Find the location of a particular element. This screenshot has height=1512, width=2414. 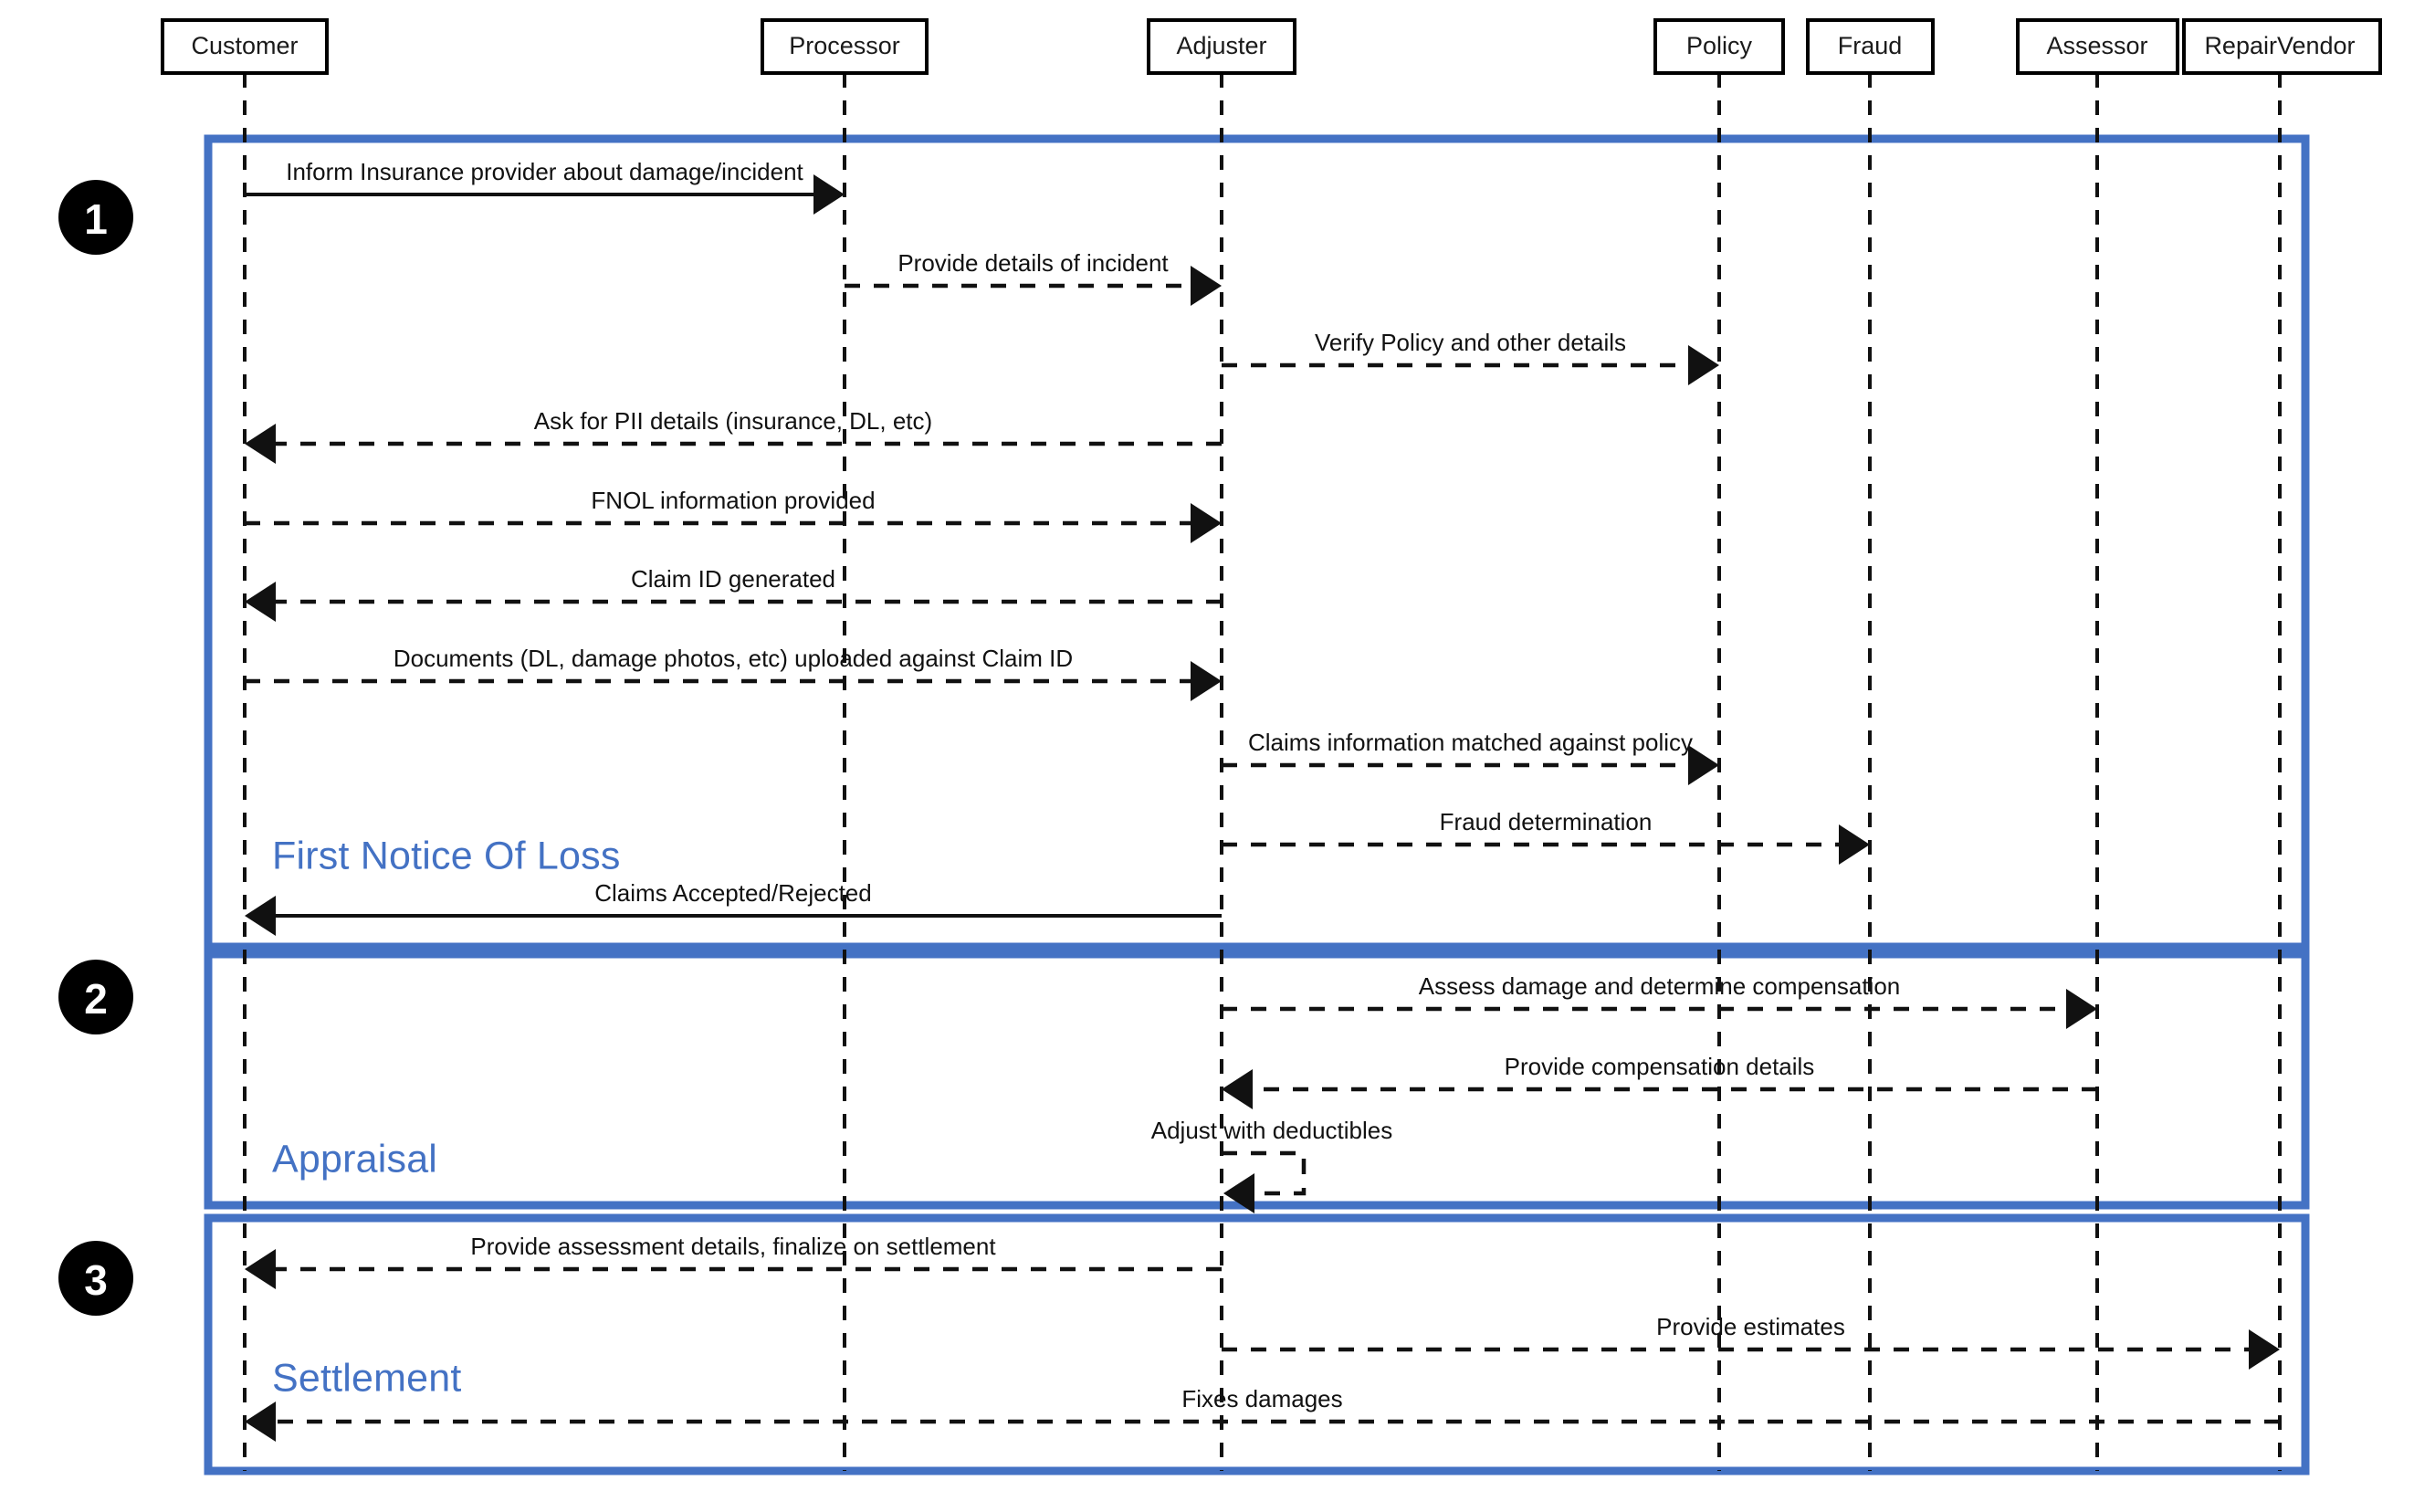

phase-badge-number-2: 2 is located at coordinates (96, 999).